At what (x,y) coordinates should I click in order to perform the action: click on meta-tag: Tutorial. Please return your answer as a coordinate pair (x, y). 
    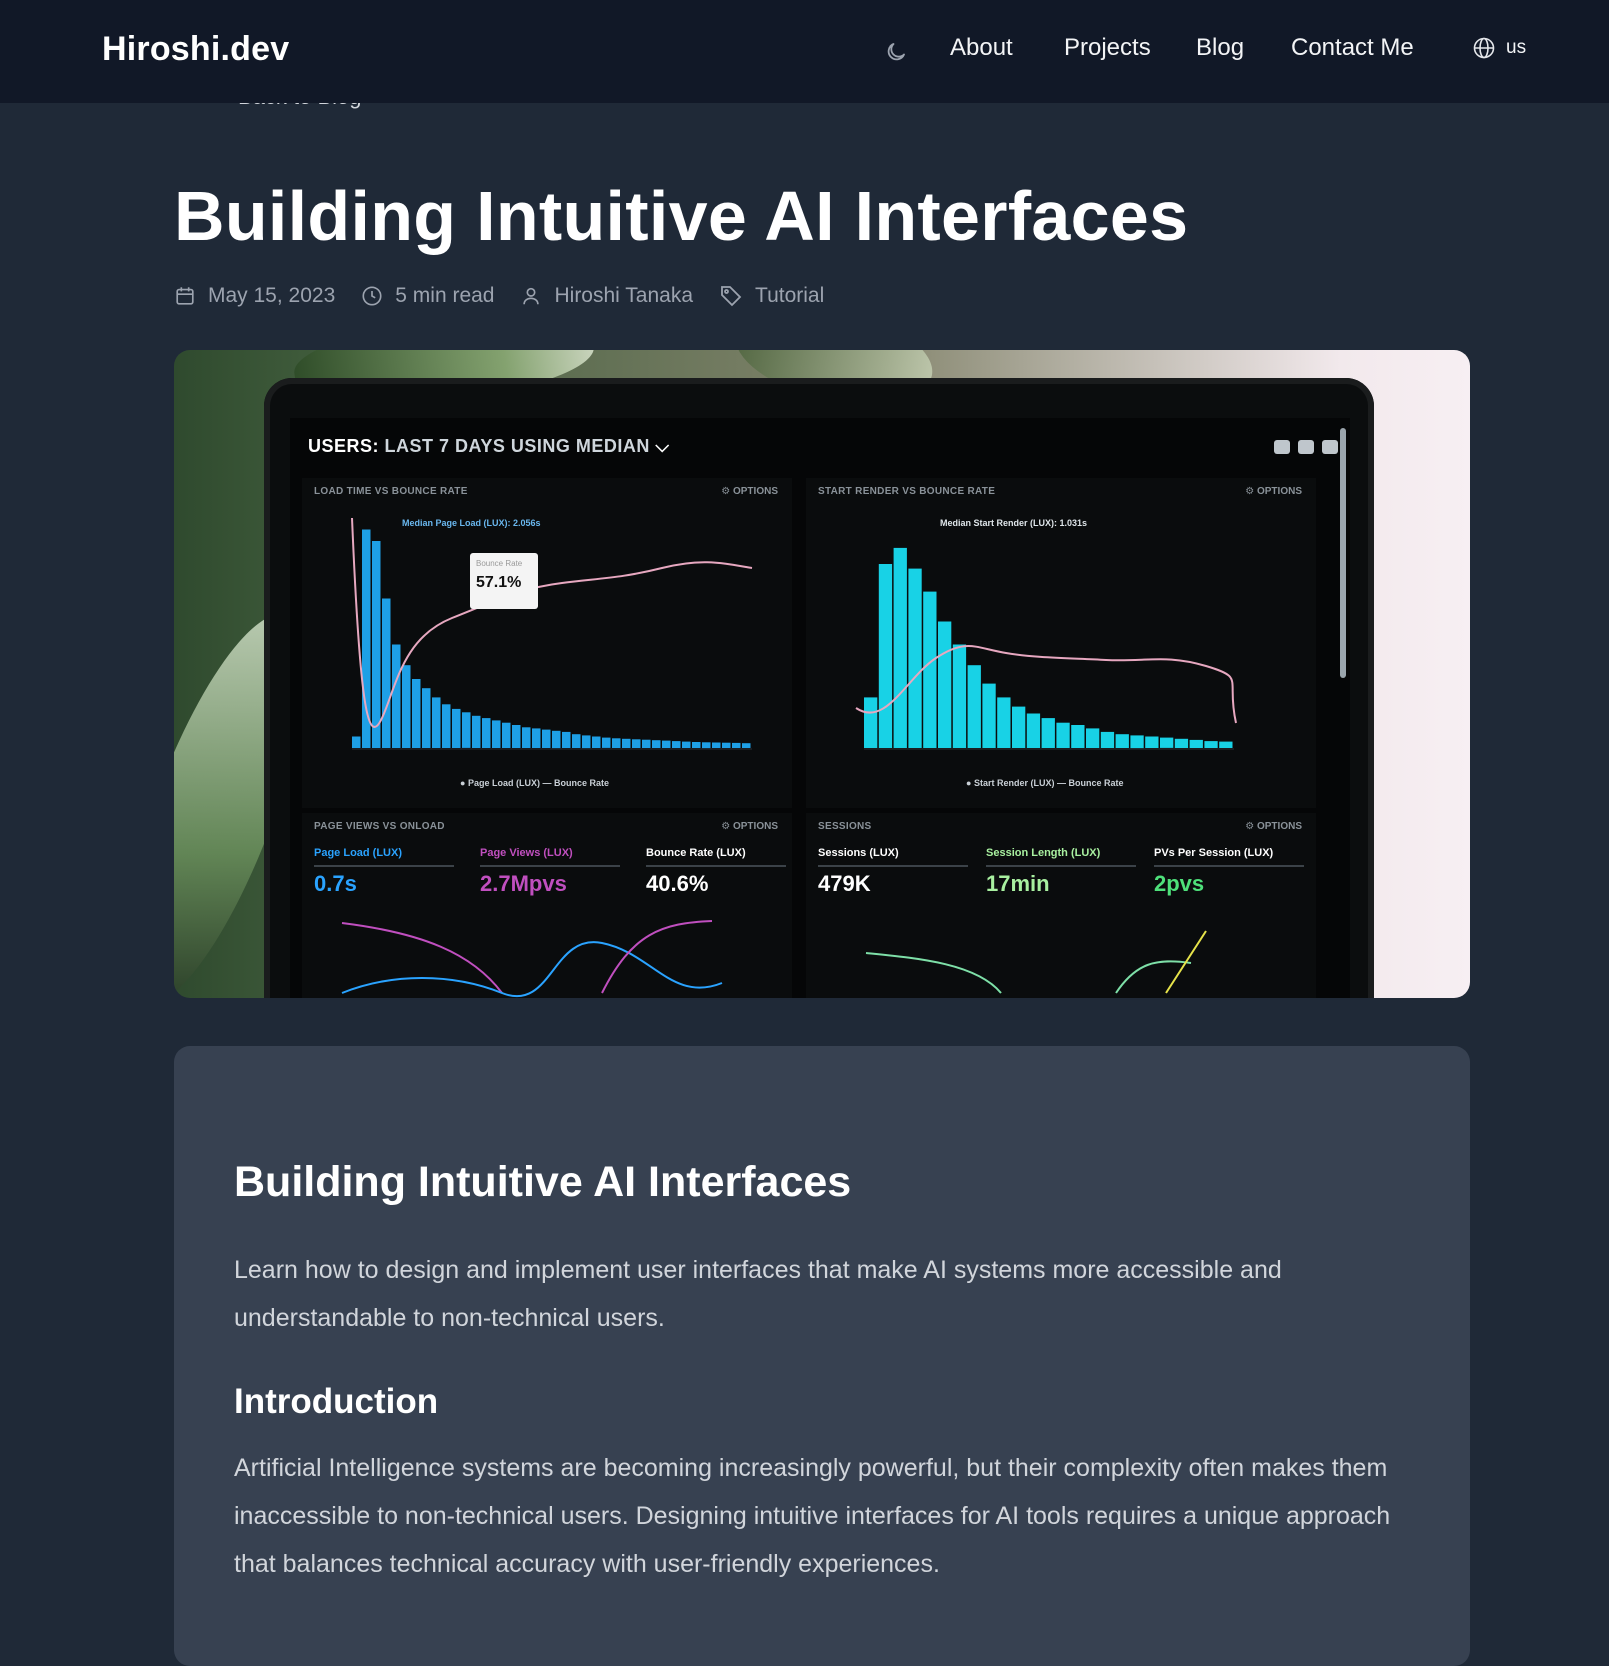
    Looking at the image, I should click on (771, 296).